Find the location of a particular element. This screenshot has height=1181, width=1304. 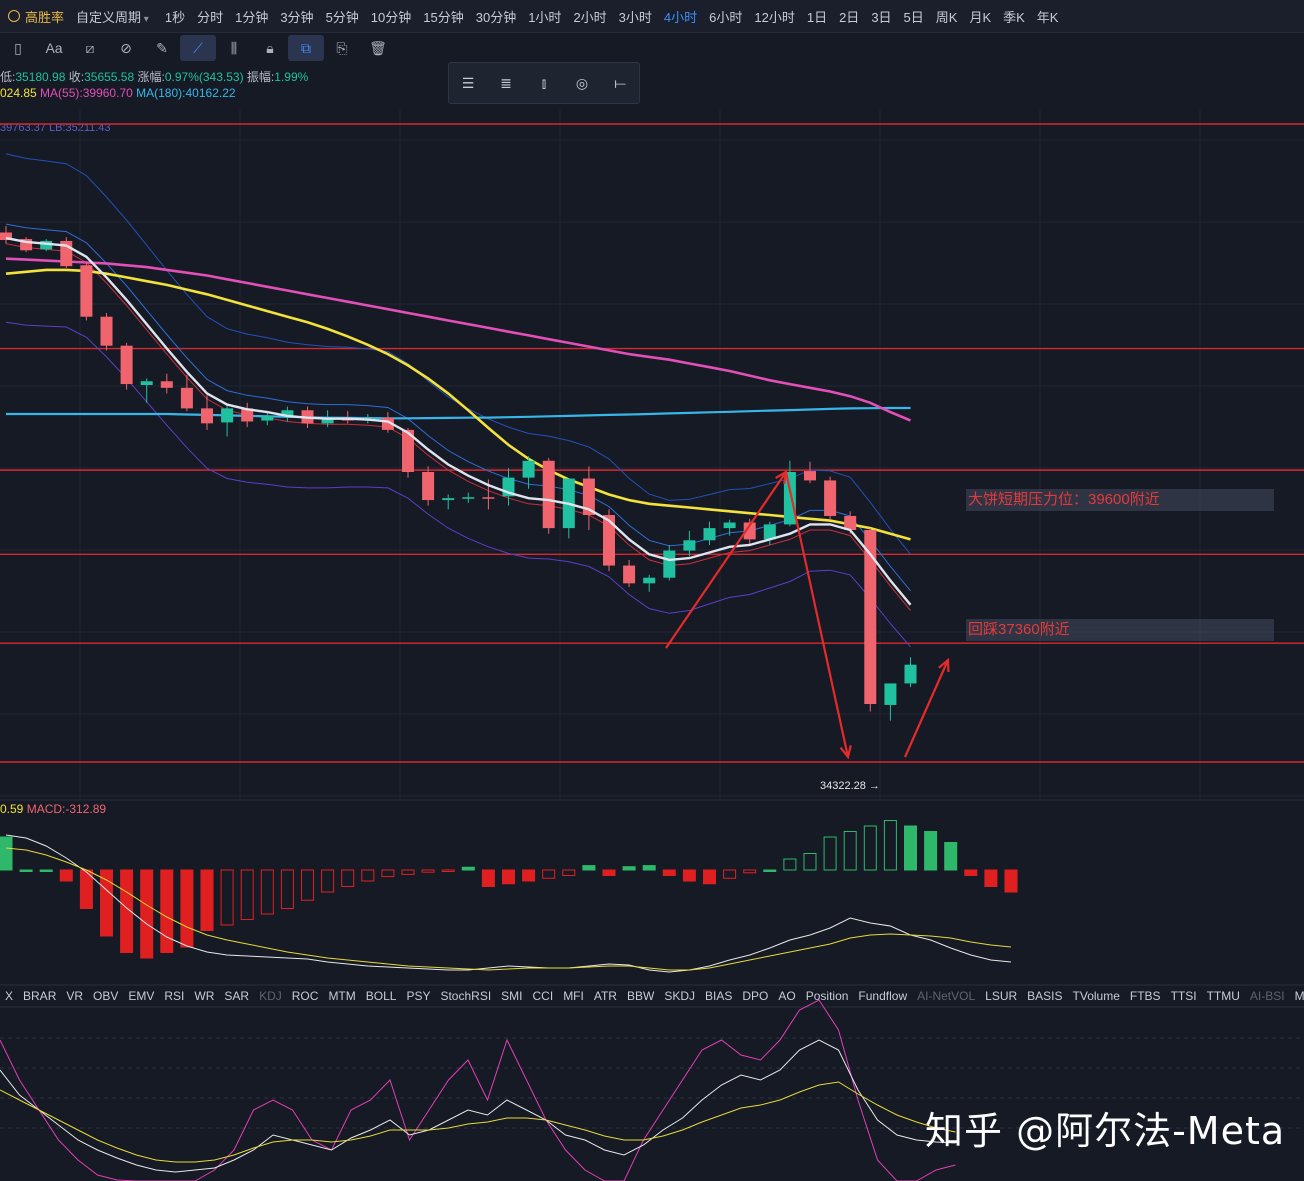

indicator-tab: AI-BSI is located at coordinates (1267, 996).